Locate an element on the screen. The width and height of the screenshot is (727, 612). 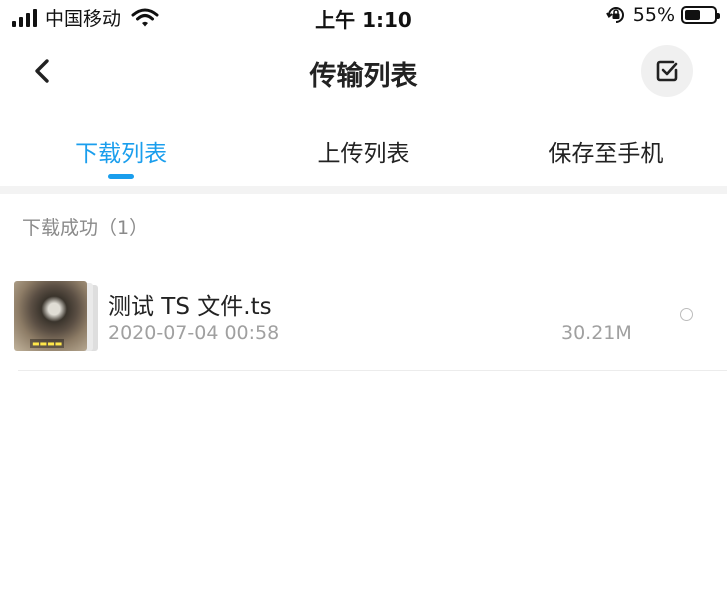
select-button is located at coordinates (667, 71).